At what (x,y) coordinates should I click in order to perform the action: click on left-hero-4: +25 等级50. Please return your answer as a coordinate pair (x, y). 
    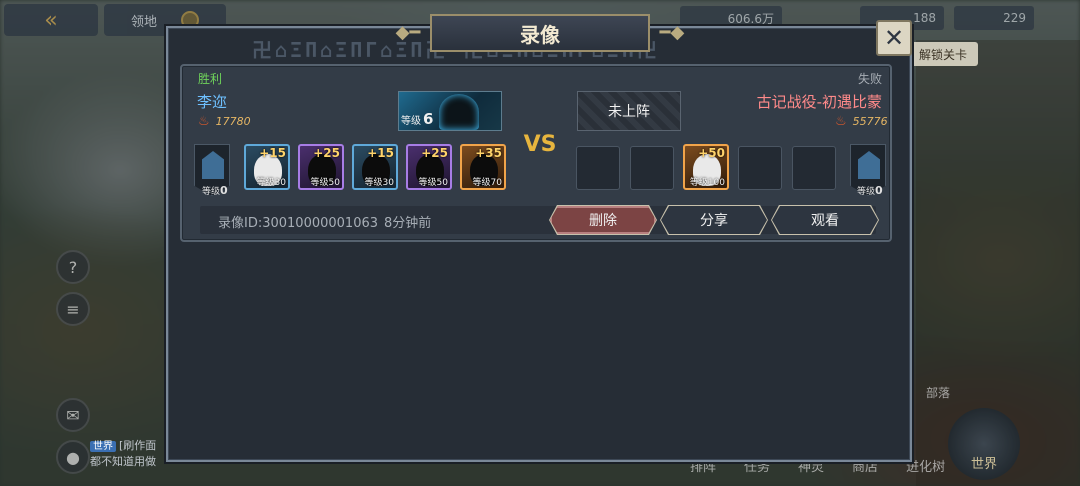
    Looking at the image, I should click on (429, 167).